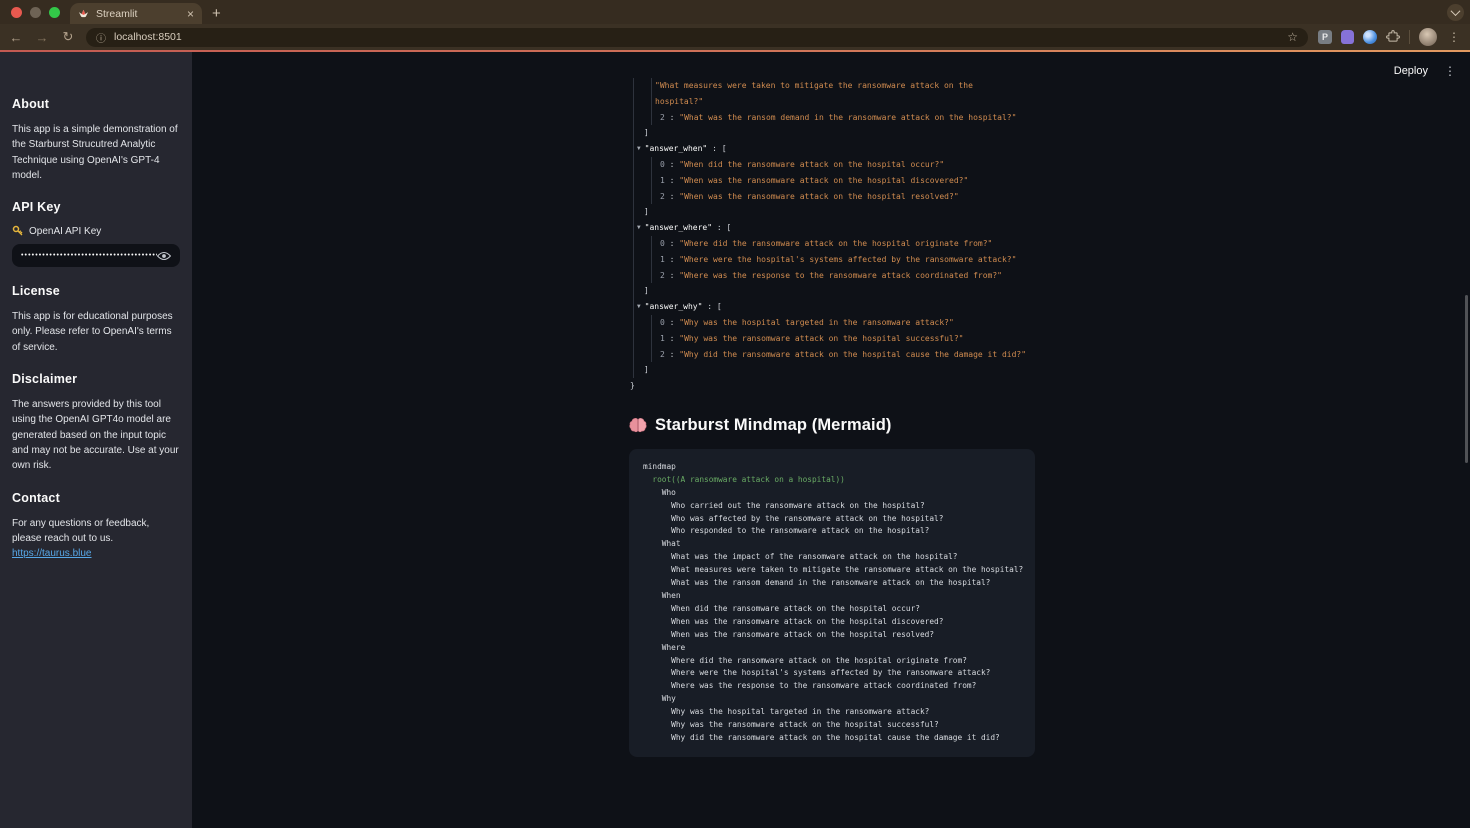 This screenshot has width=1470, height=828. What do you see at coordinates (632, 386) in the screenshot?
I see `bracket: }` at bounding box center [632, 386].